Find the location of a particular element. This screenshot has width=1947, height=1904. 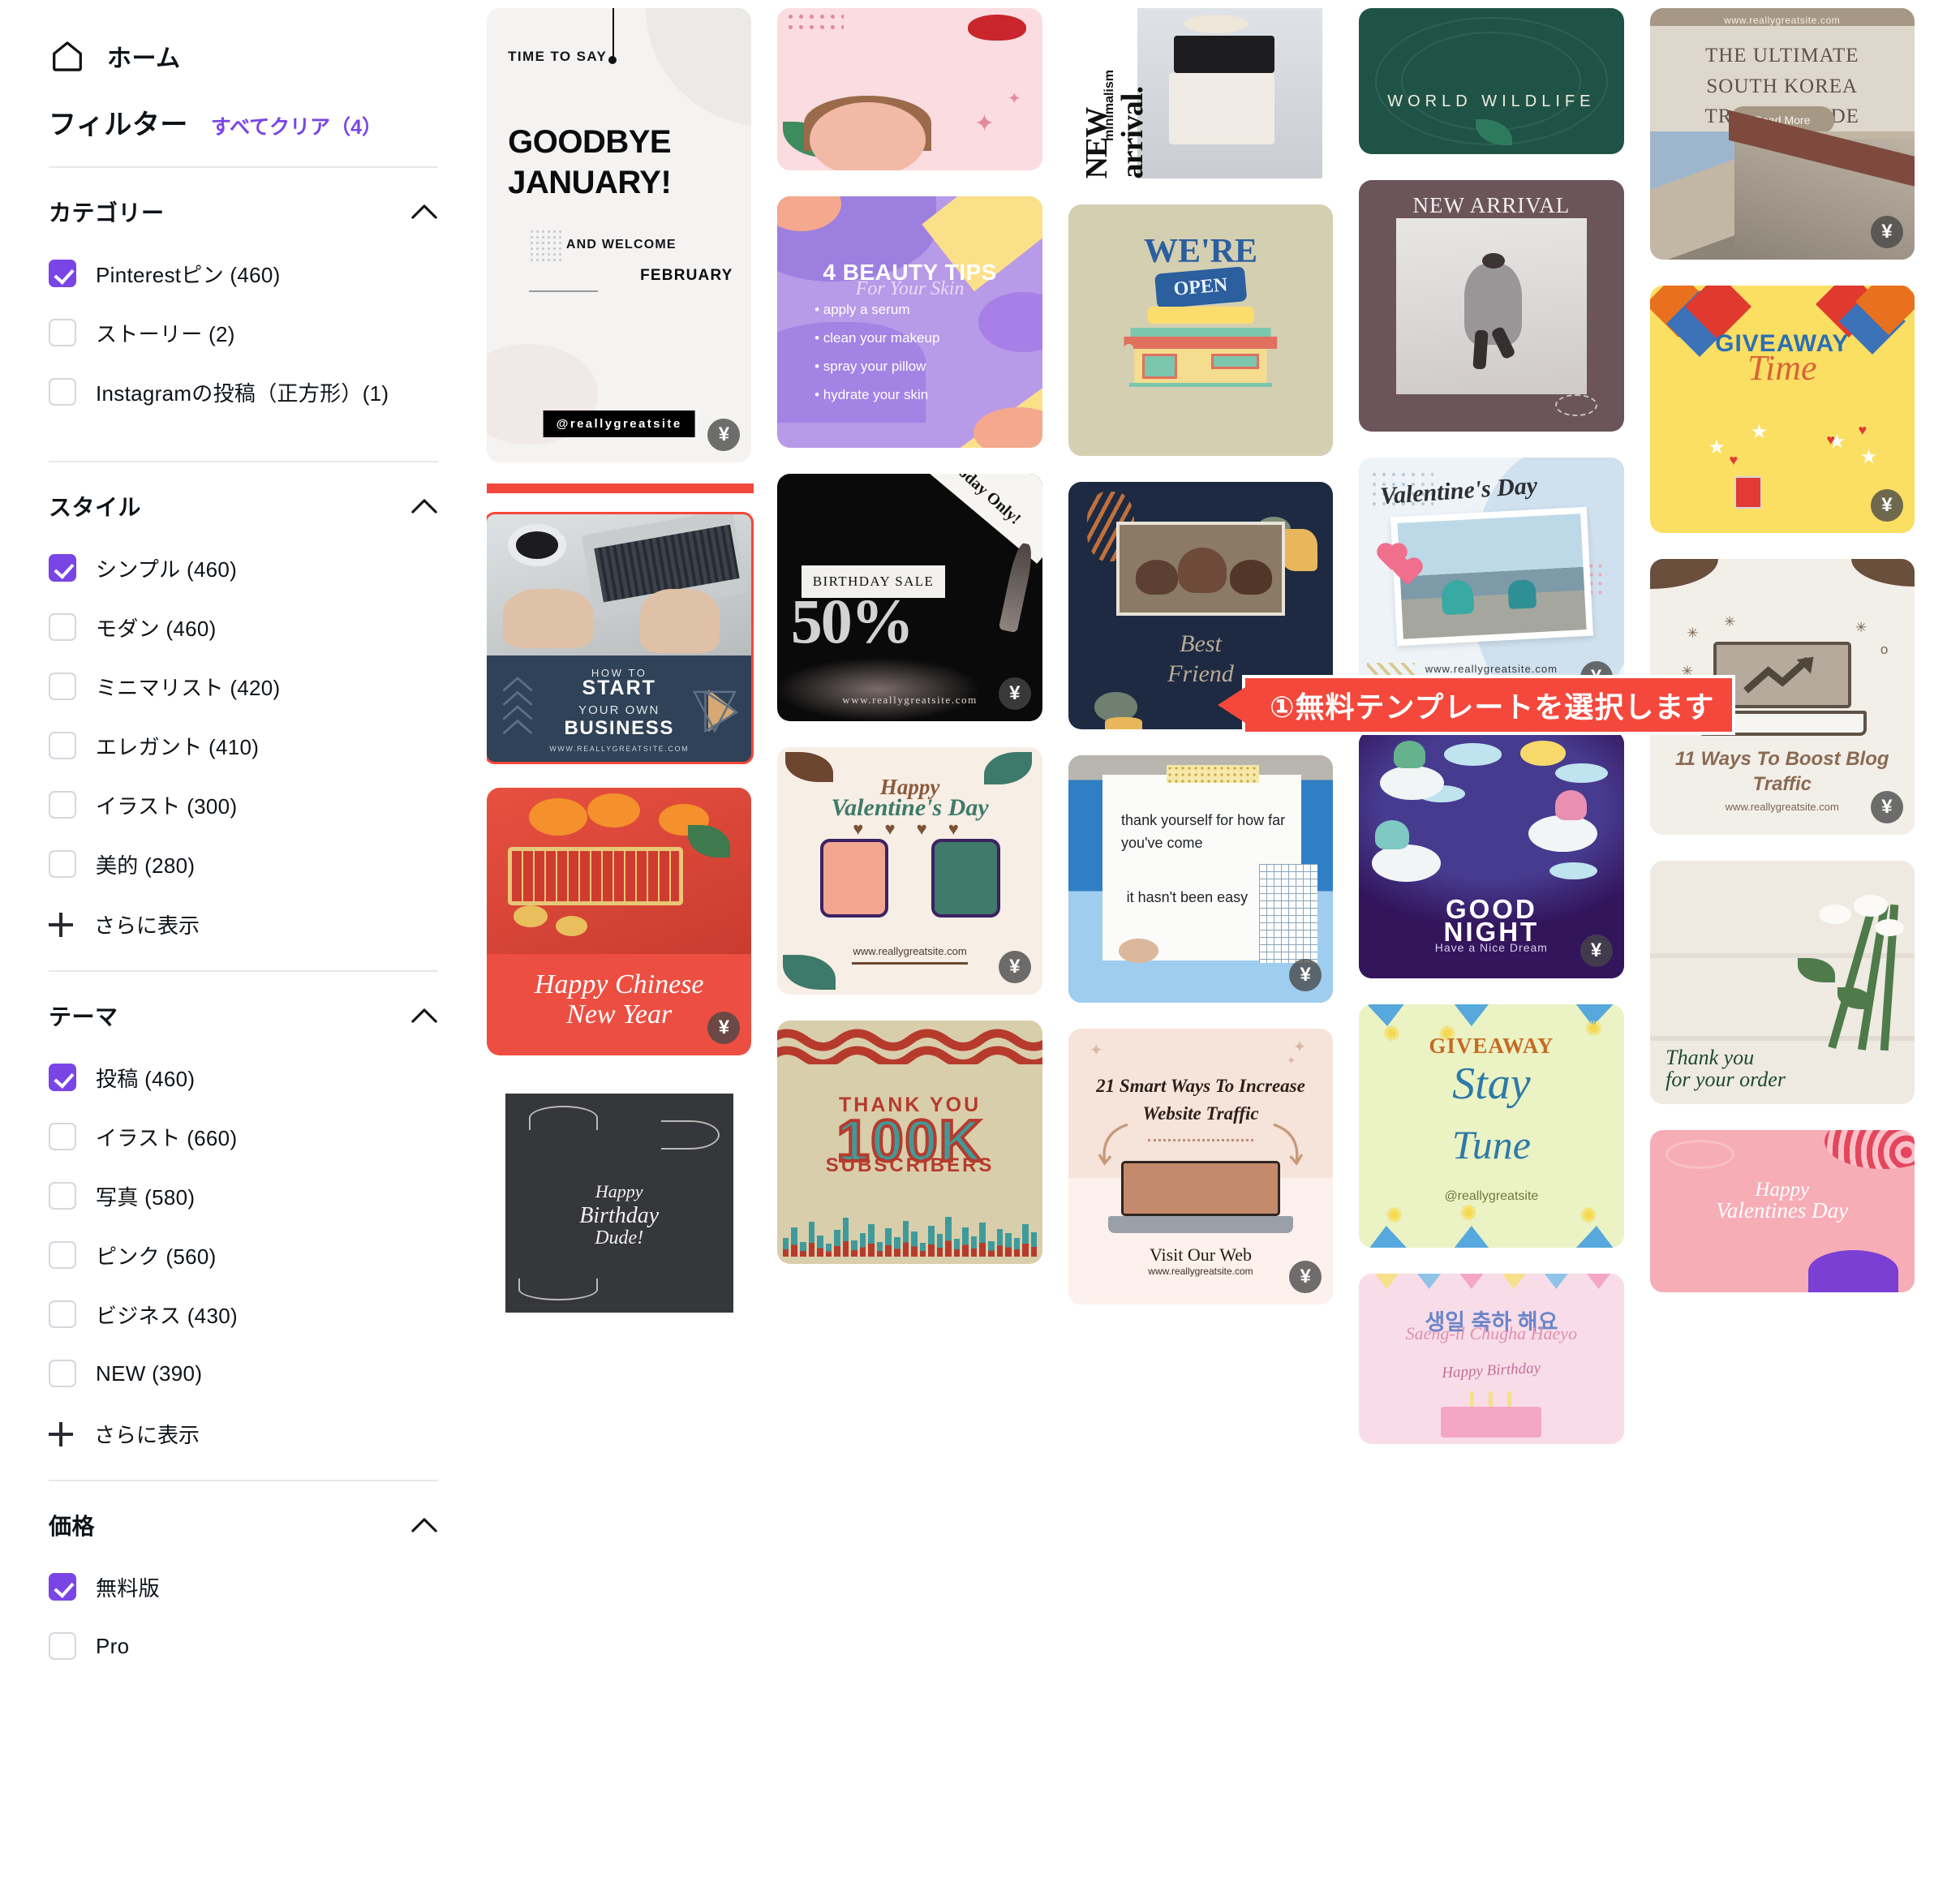

filter-option-0-2: Instagramの投稿（正方形）(1) is located at coordinates (243, 392).